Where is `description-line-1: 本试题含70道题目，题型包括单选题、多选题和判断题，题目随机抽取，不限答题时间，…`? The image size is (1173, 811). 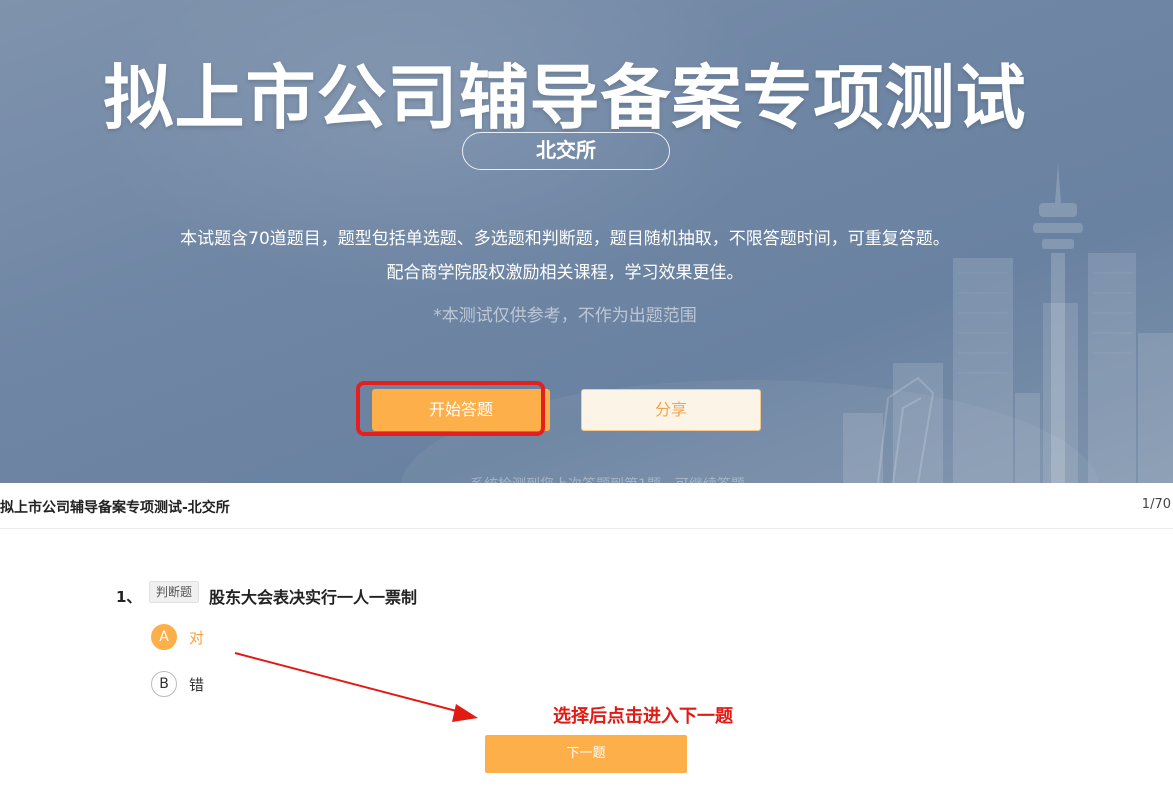 description-line-1: 本试题含70道题目，题型包括单选题、多选题和判断题，题目随机抽取，不限答题时间，… is located at coordinates (565, 239).